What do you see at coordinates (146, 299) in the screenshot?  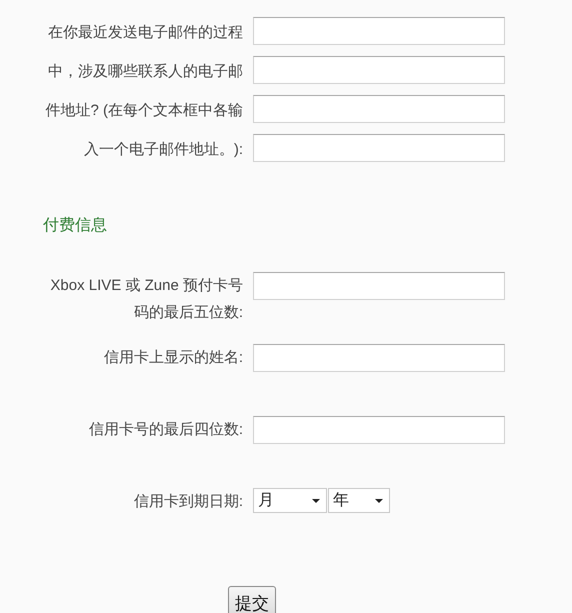 I see `field-label: Xbox LIVE 或 Zune 预付卡号码的最后五位数:` at bounding box center [146, 299].